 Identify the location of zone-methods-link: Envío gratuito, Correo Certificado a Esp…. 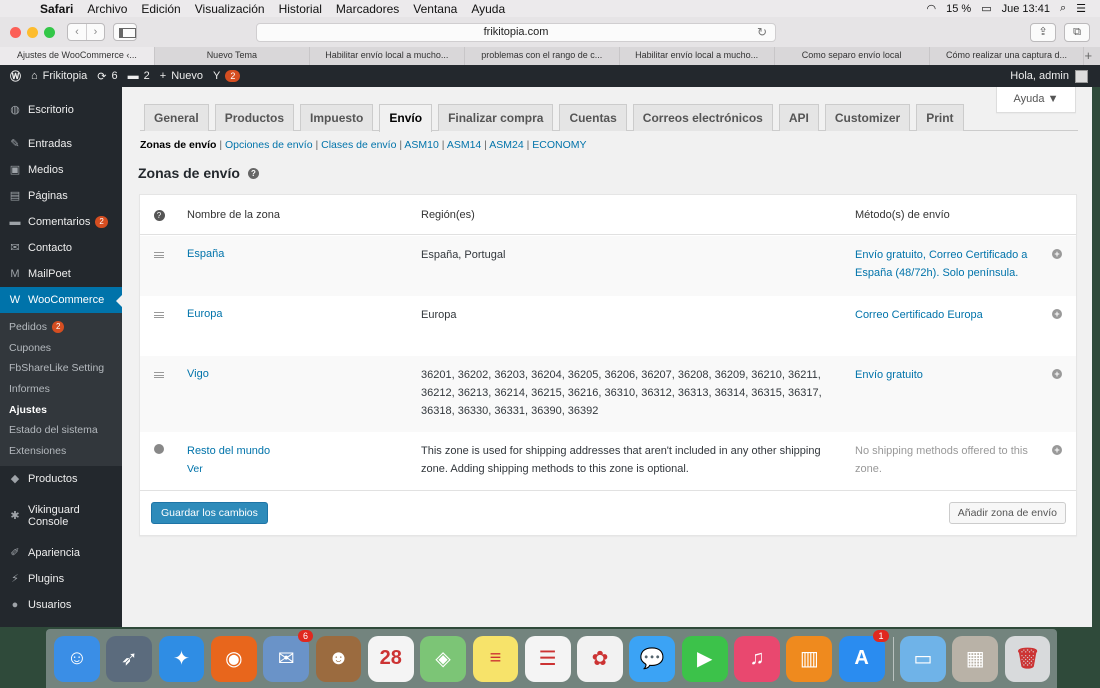
(949, 264).